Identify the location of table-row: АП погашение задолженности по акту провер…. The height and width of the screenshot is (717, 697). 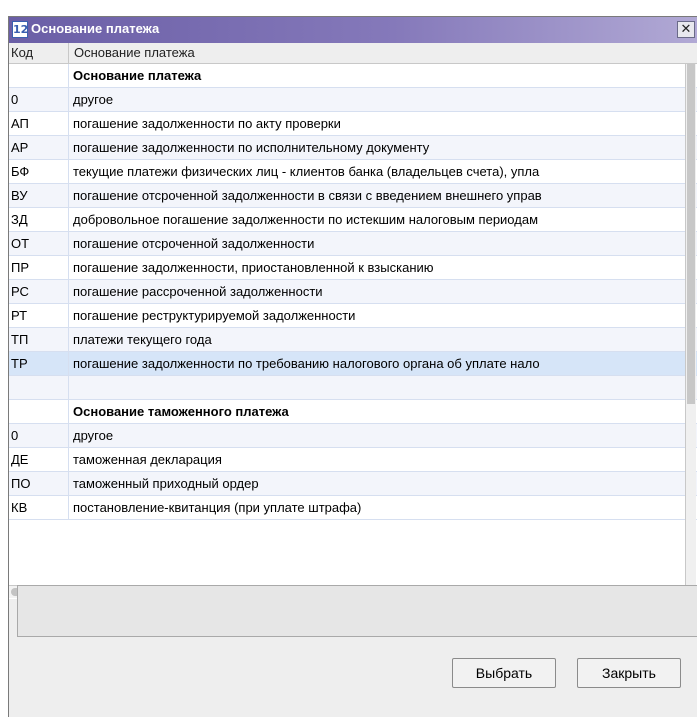
(353, 124).